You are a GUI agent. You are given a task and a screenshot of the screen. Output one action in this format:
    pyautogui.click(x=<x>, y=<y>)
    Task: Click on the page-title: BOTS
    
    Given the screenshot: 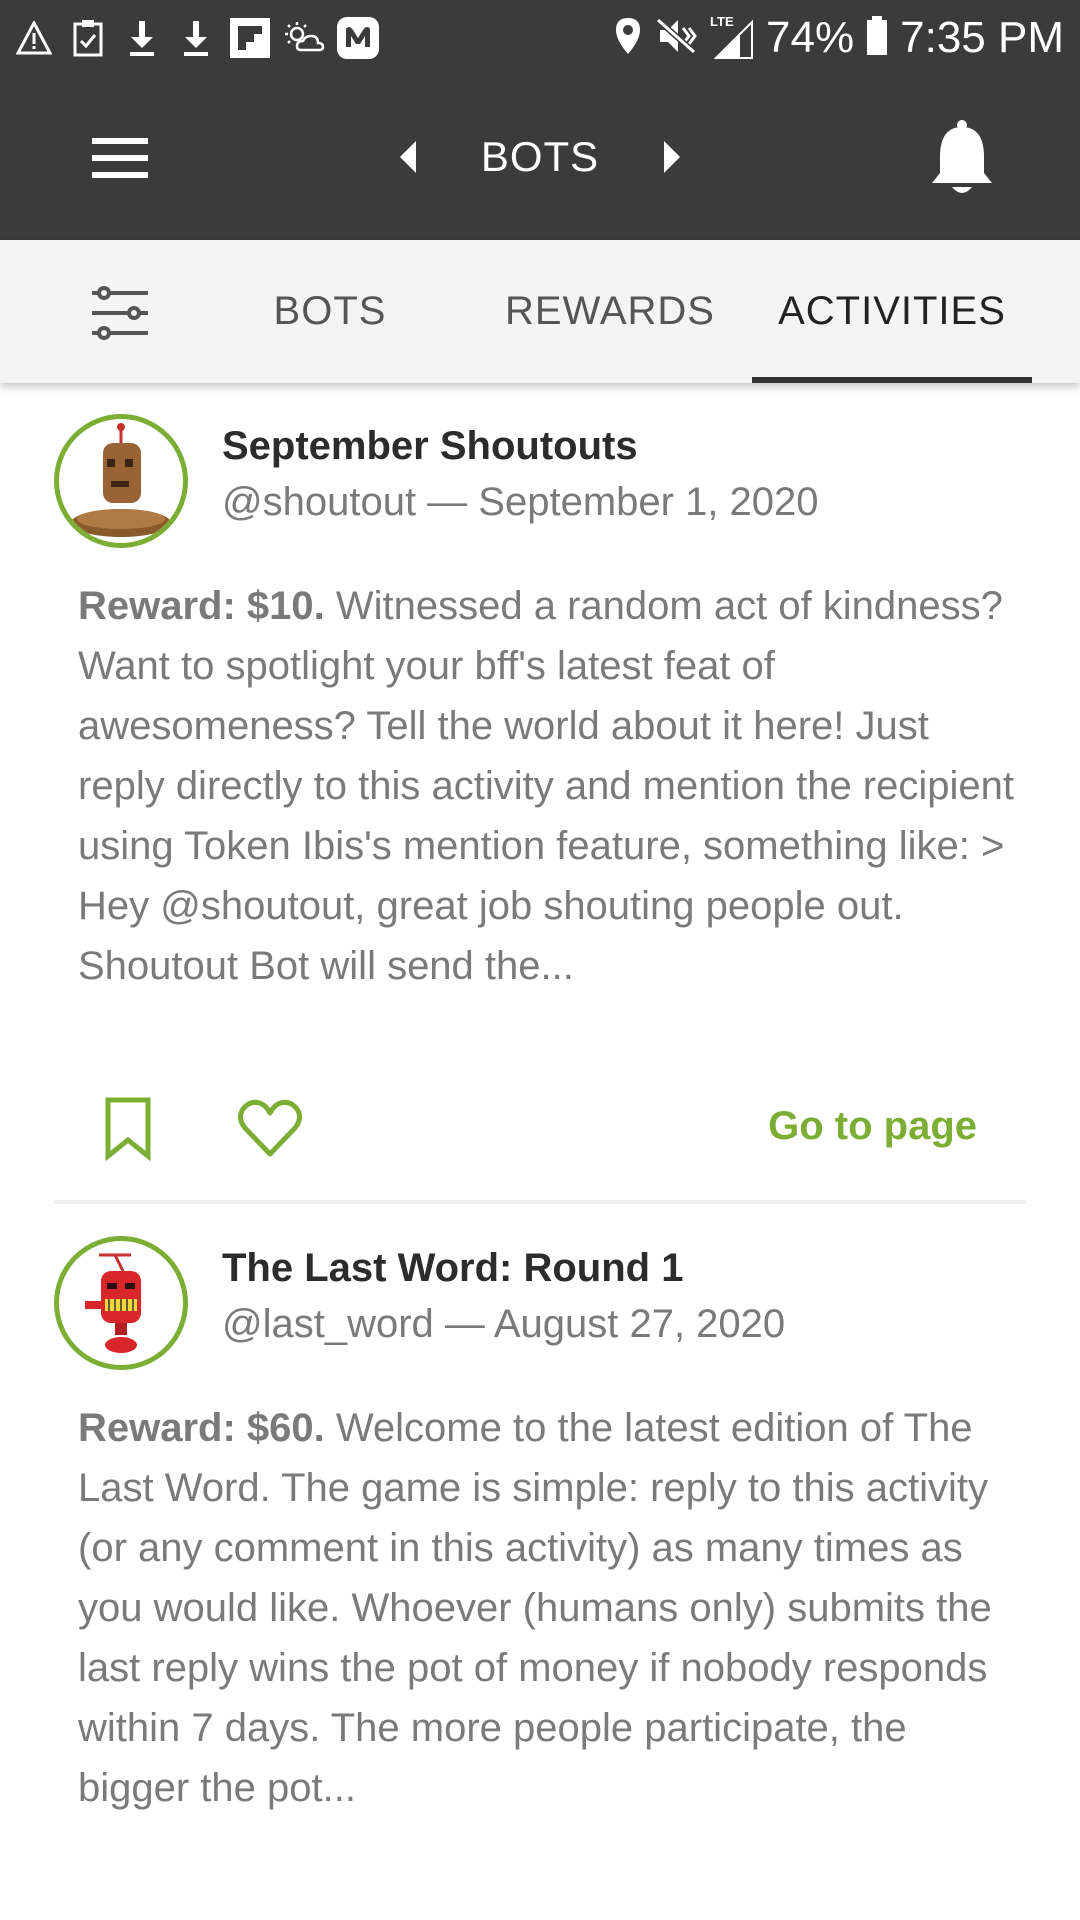 What is the action you would take?
    pyautogui.click(x=540, y=156)
    